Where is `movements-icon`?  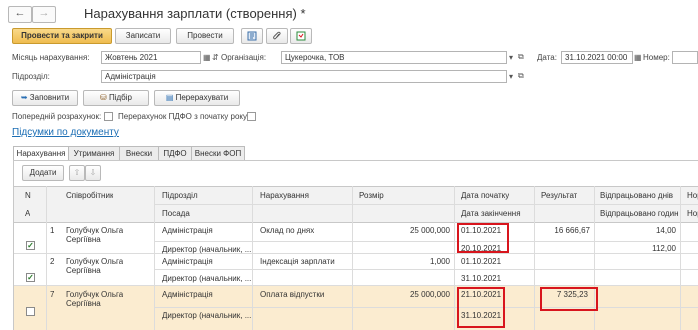 movements-icon is located at coordinates (301, 36).